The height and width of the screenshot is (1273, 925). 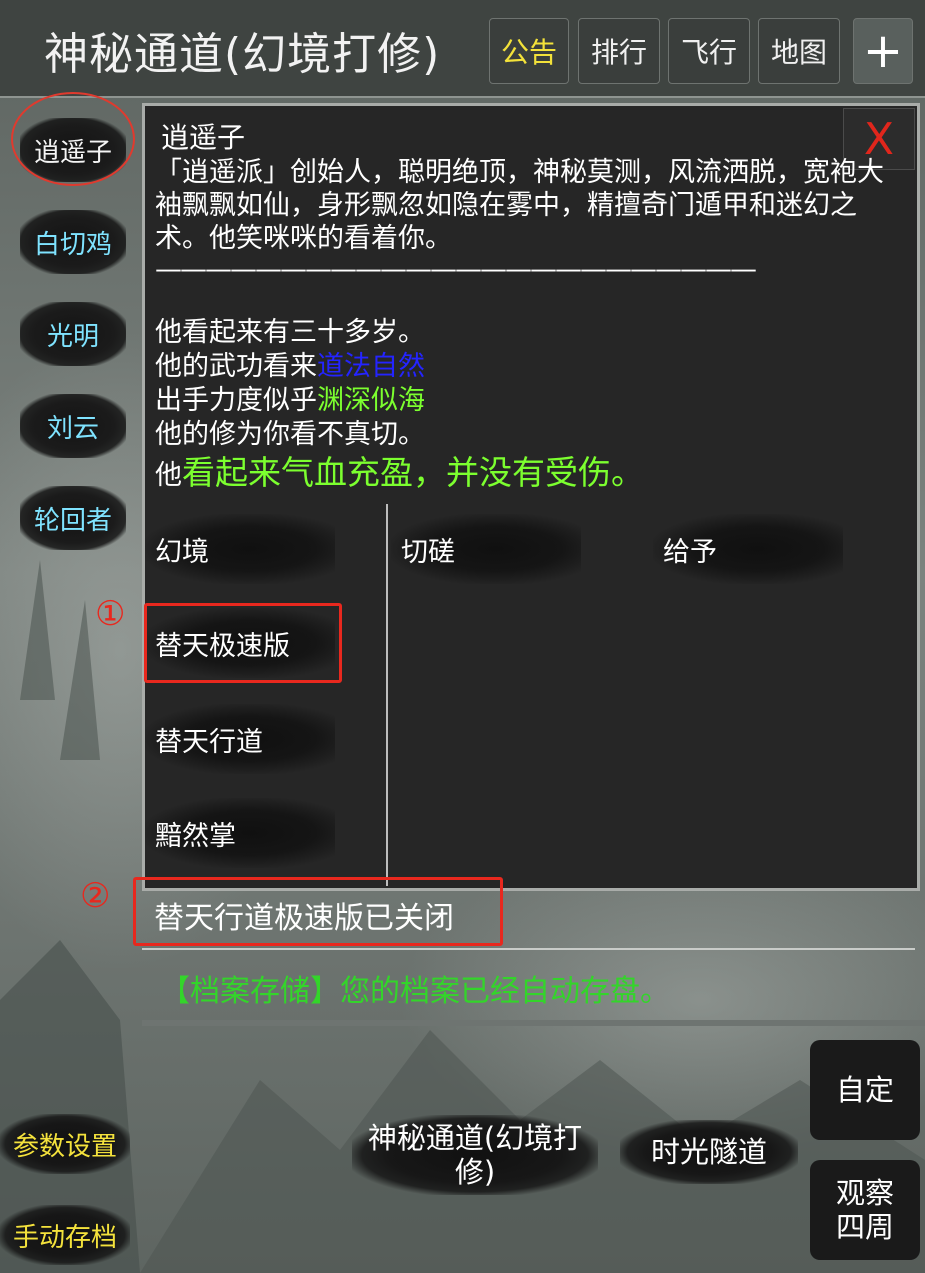 I want to click on npc-button-lunhuizhe: 轮回者, so click(x=73, y=518).